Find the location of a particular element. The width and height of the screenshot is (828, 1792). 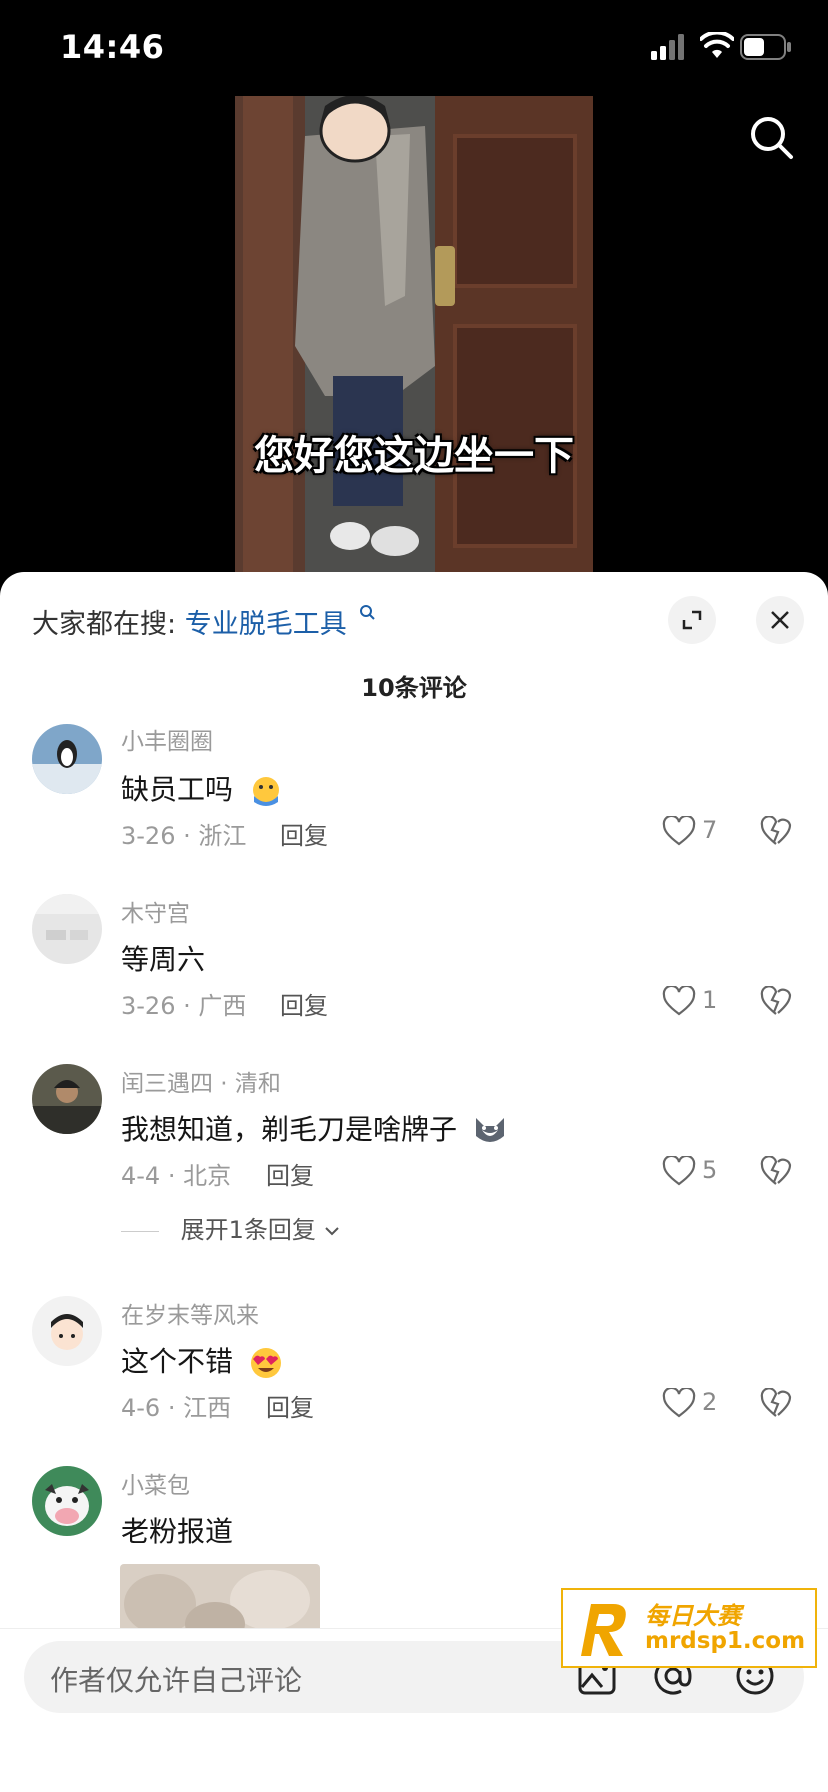

watermark-r-icon is located at coordinates (603, 1630).